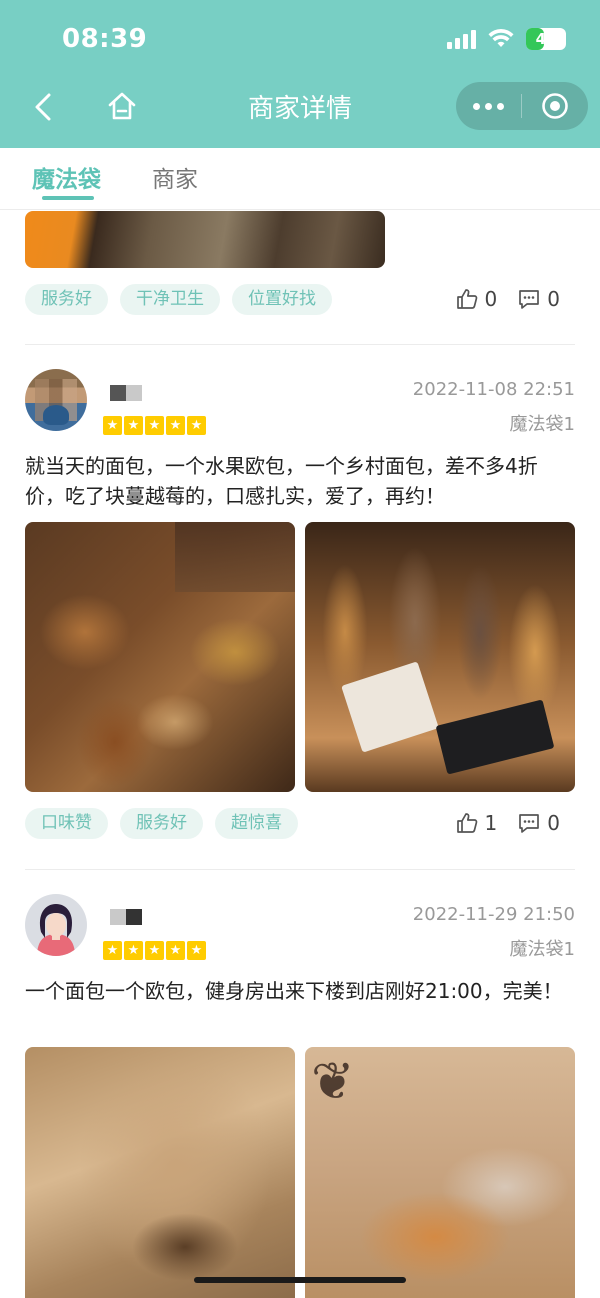 This screenshot has height=1298, width=600. I want to click on status-time: 08:39, so click(105, 39).